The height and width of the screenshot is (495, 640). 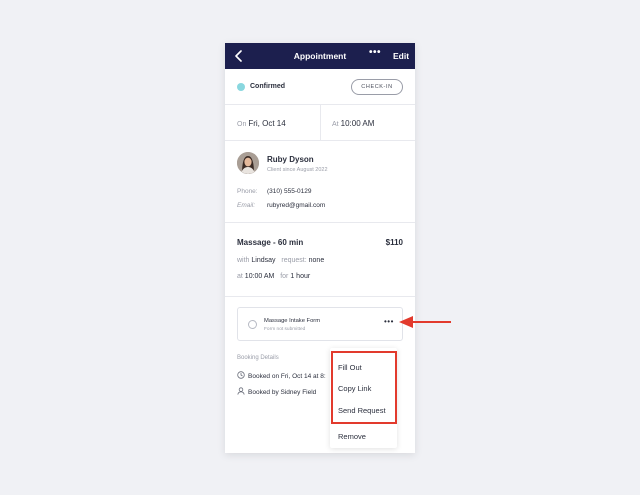 I want to click on service-staff-line: with Lindsay request: none, so click(x=280, y=260).